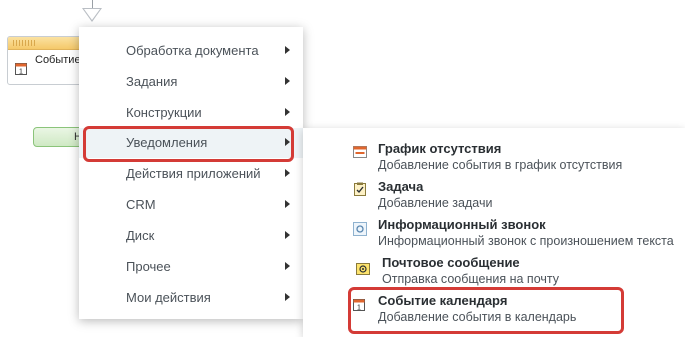 The width and height of the screenshot is (685, 337). Describe the element at coordinates (435, 203) in the screenshot. I see `submenu-item-description: Добавление задачи` at that location.